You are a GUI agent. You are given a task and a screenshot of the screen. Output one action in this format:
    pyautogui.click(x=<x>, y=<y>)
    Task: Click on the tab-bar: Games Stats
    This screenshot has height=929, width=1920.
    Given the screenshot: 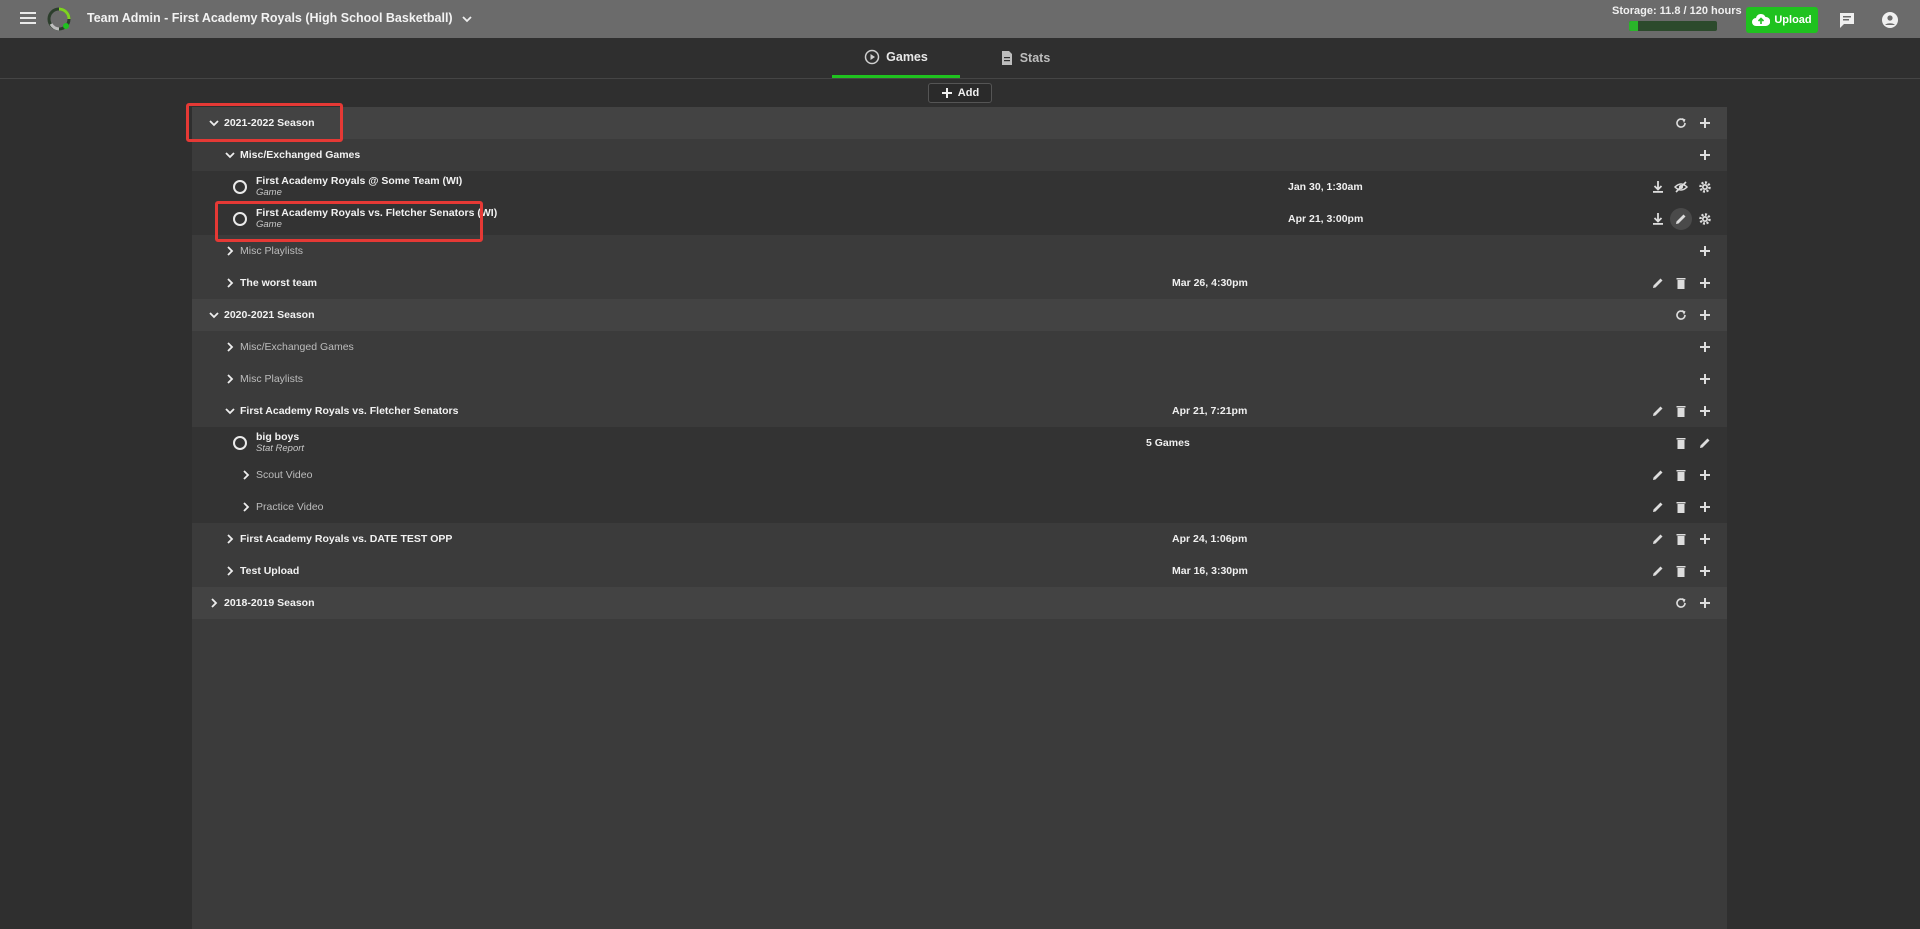 What is the action you would take?
    pyautogui.click(x=960, y=58)
    